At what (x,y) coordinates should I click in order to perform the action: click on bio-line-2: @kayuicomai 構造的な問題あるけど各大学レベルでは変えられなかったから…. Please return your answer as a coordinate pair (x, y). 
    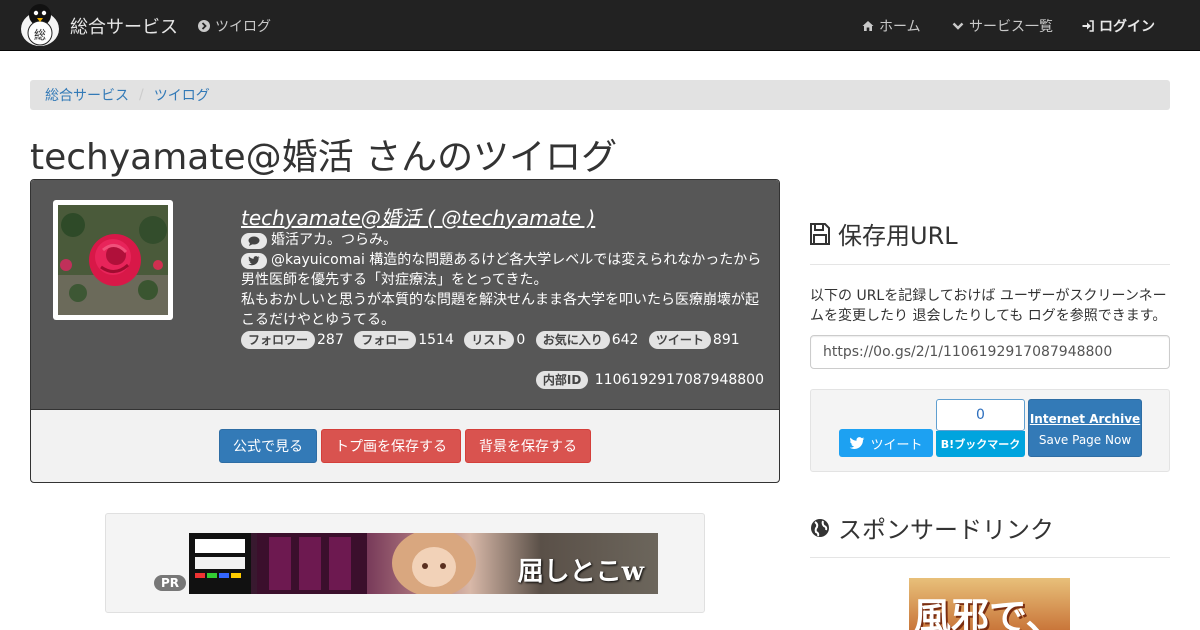
    Looking at the image, I should click on (503, 270).